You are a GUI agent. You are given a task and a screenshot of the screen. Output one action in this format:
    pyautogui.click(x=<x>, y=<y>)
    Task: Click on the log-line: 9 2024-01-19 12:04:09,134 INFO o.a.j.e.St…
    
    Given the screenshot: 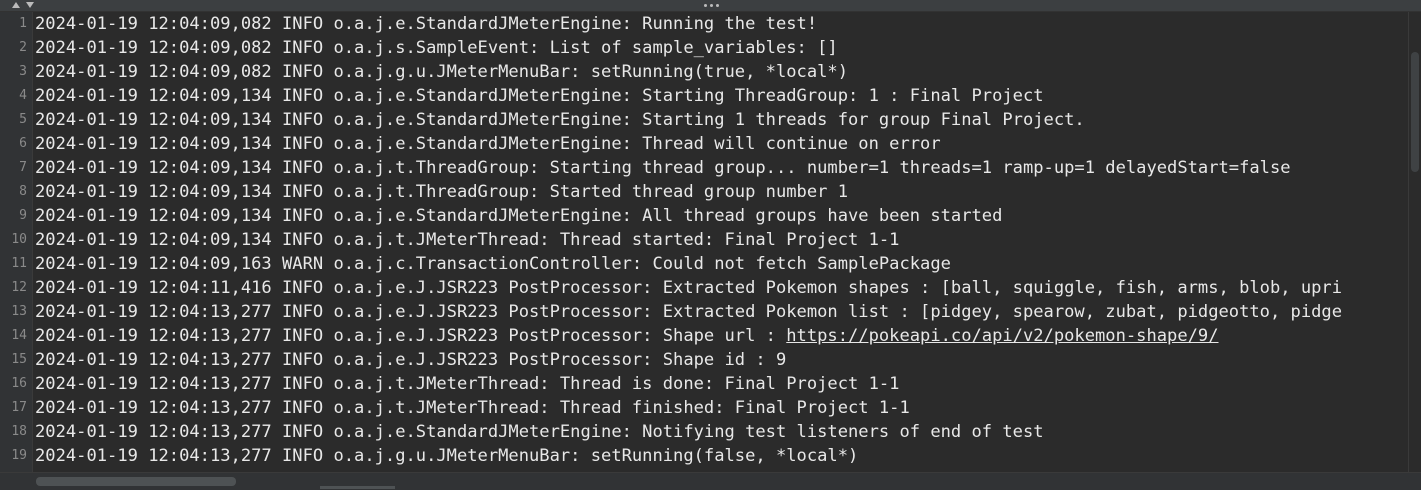 What is the action you would take?
    pyautogui.click(x=671, y=216)
    